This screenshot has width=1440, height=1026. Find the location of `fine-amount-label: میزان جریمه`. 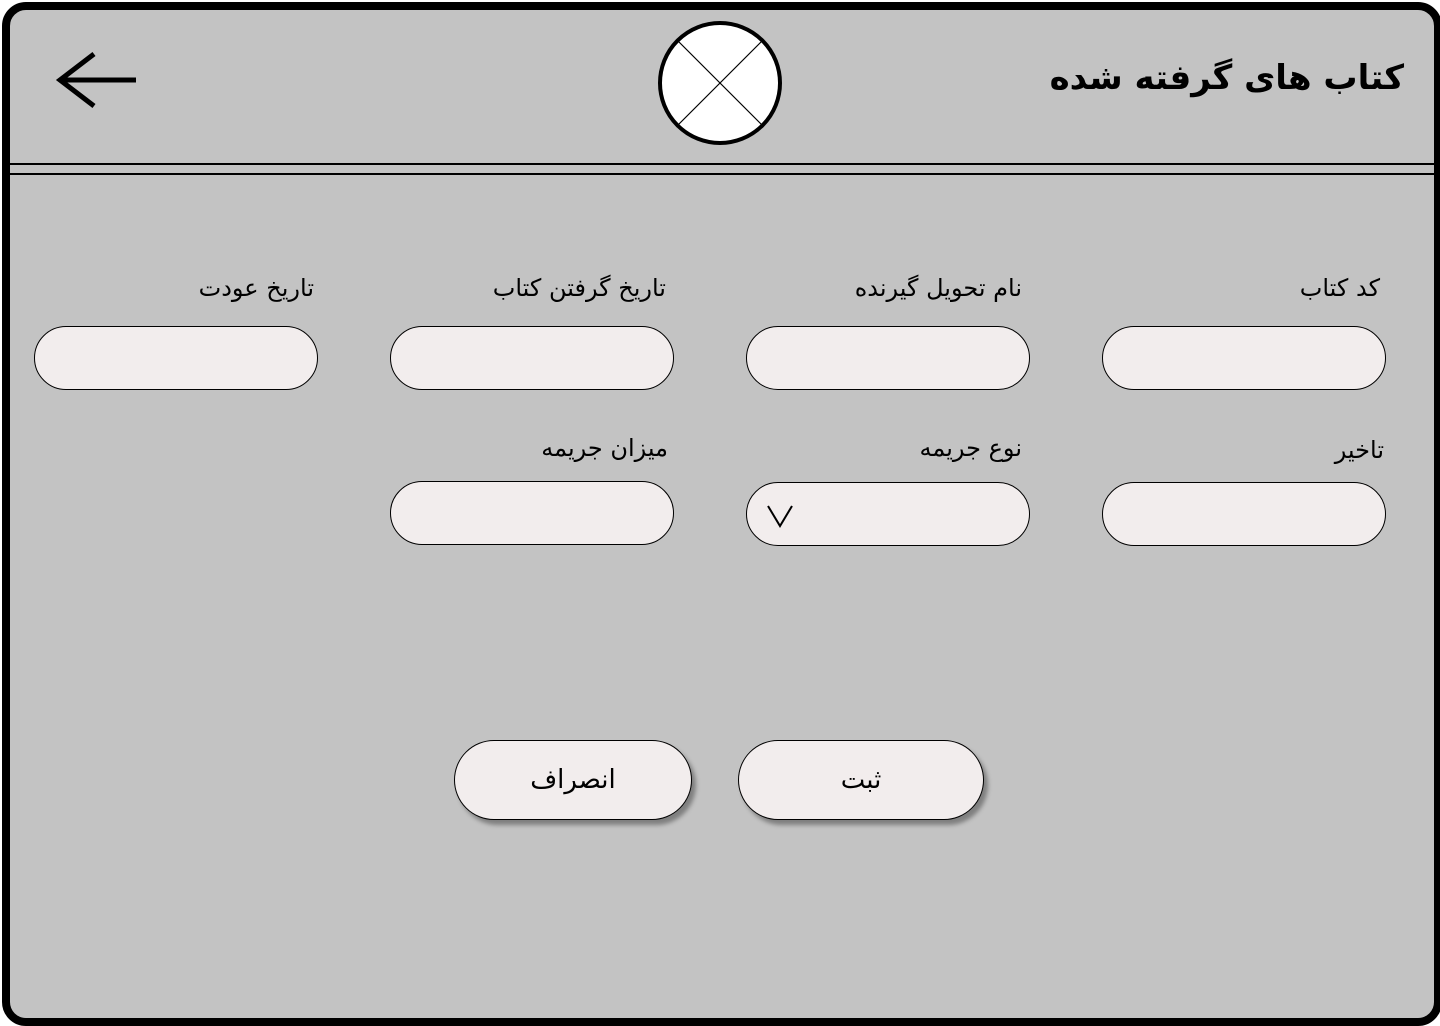

fine-amount-label: میزان جریمه is located at coordinates (604, 448).